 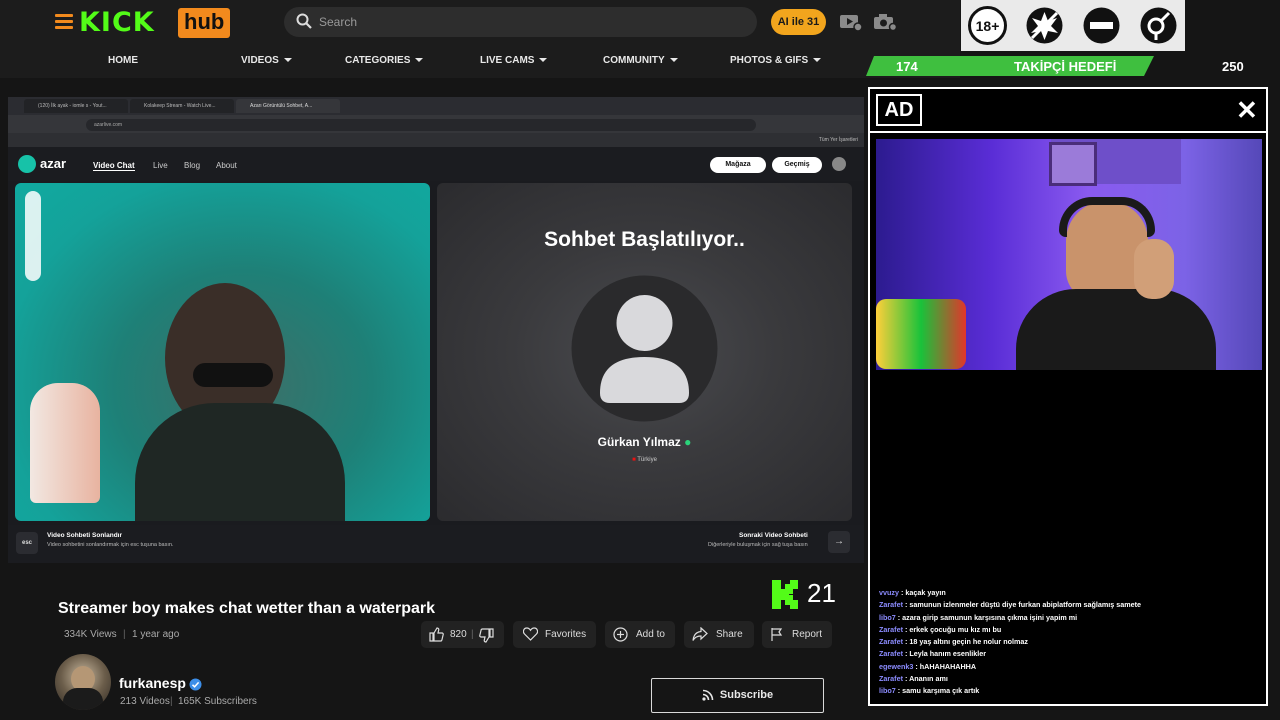 I want to click on report-label: Report, so click(x=807, y=634).